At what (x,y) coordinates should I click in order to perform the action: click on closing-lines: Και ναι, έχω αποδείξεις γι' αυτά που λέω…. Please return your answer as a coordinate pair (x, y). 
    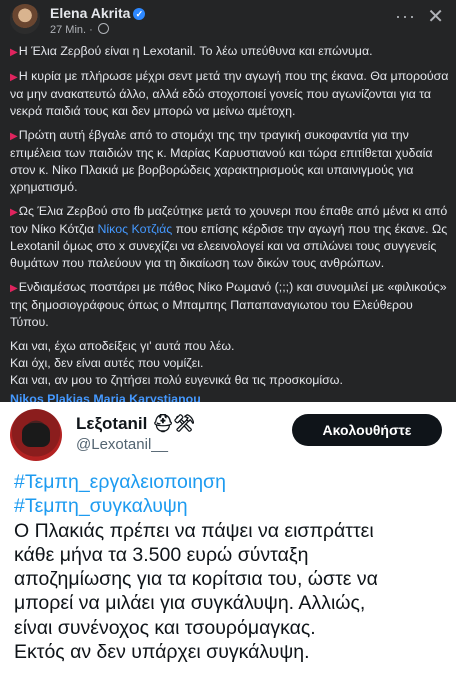
    Looking at the image, I should click on (230, 363).